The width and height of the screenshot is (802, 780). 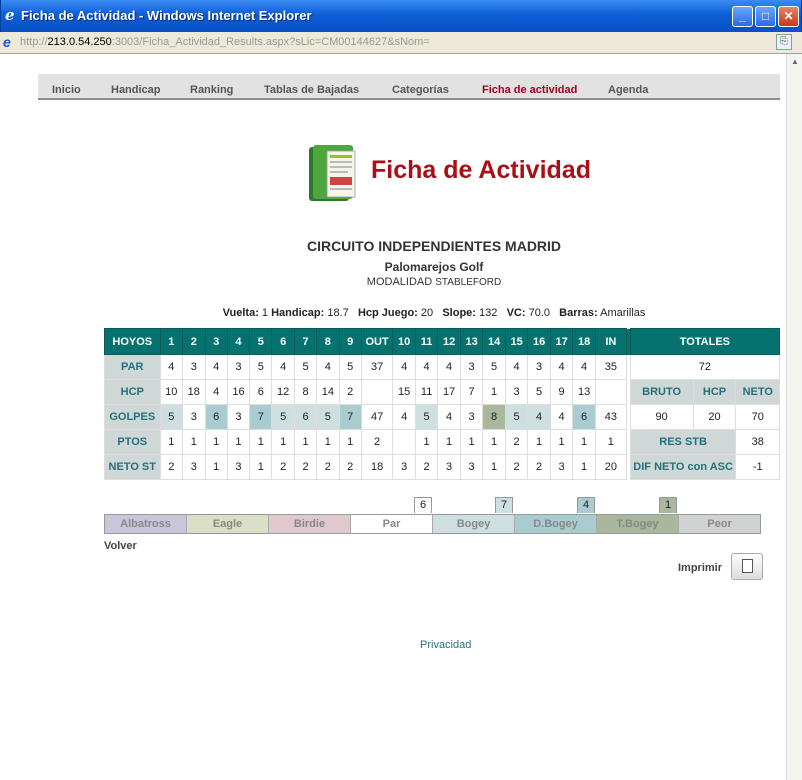 I want to click on header-cell: OUT, so click(x=377, y=341).